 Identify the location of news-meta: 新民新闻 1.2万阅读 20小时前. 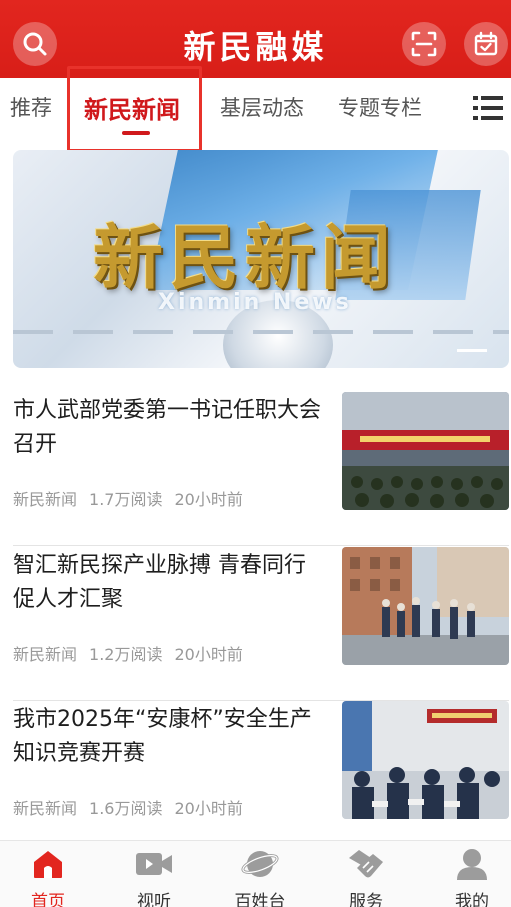
(128, 653).